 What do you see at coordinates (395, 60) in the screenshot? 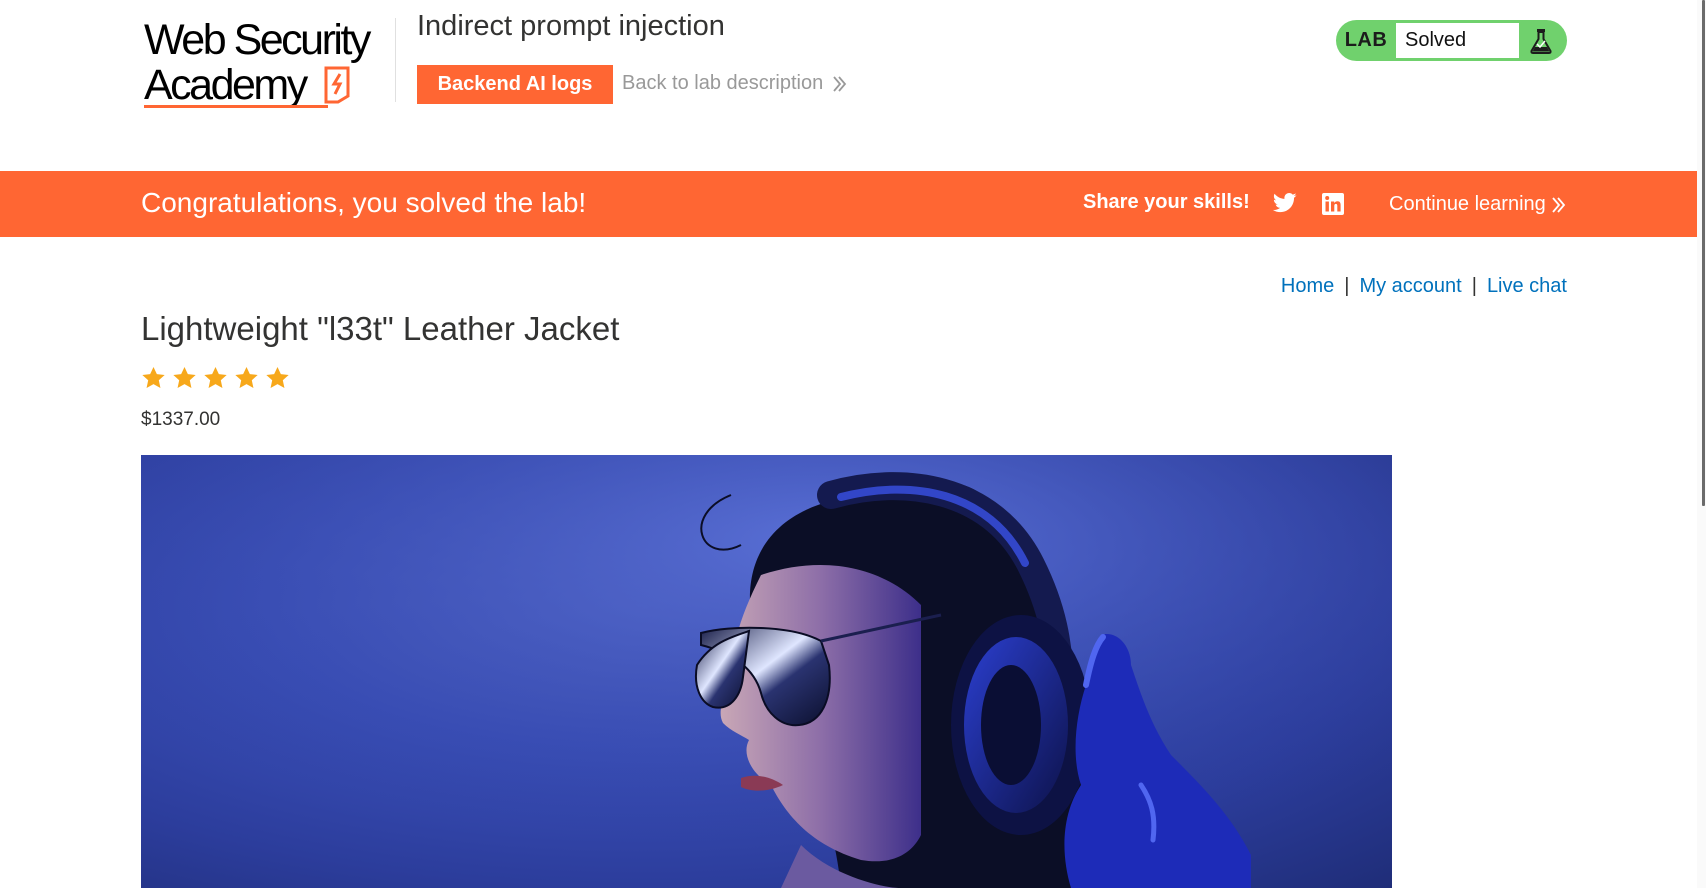
I see `header-divider` at bounding box center [395, 60].